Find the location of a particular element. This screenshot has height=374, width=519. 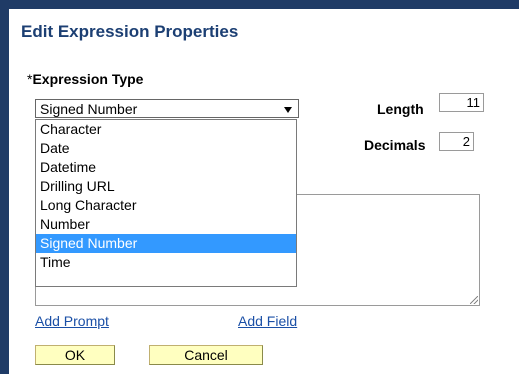

resize-grip-icon is located at coordinates (474, 300).